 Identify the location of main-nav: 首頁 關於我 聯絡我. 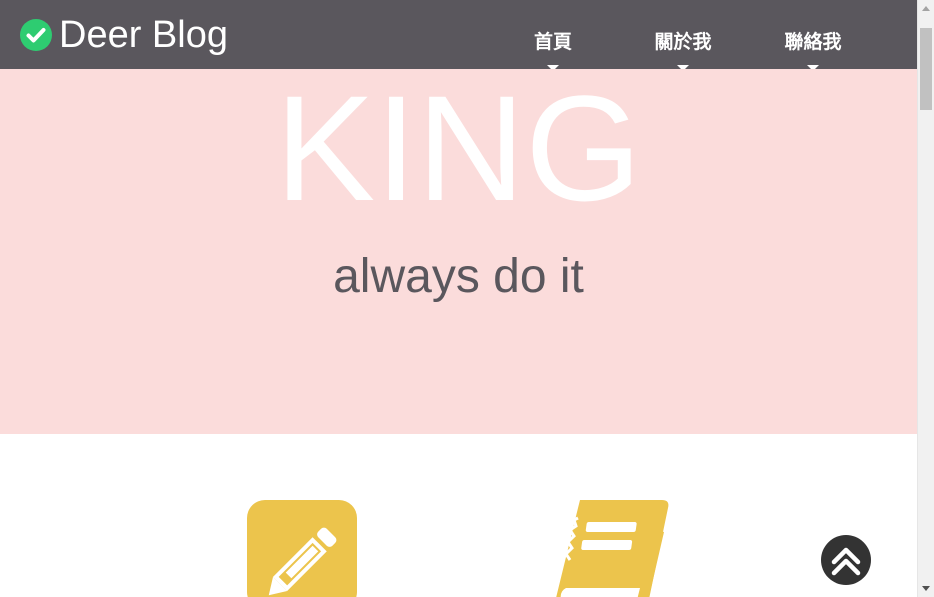
(458, 35).